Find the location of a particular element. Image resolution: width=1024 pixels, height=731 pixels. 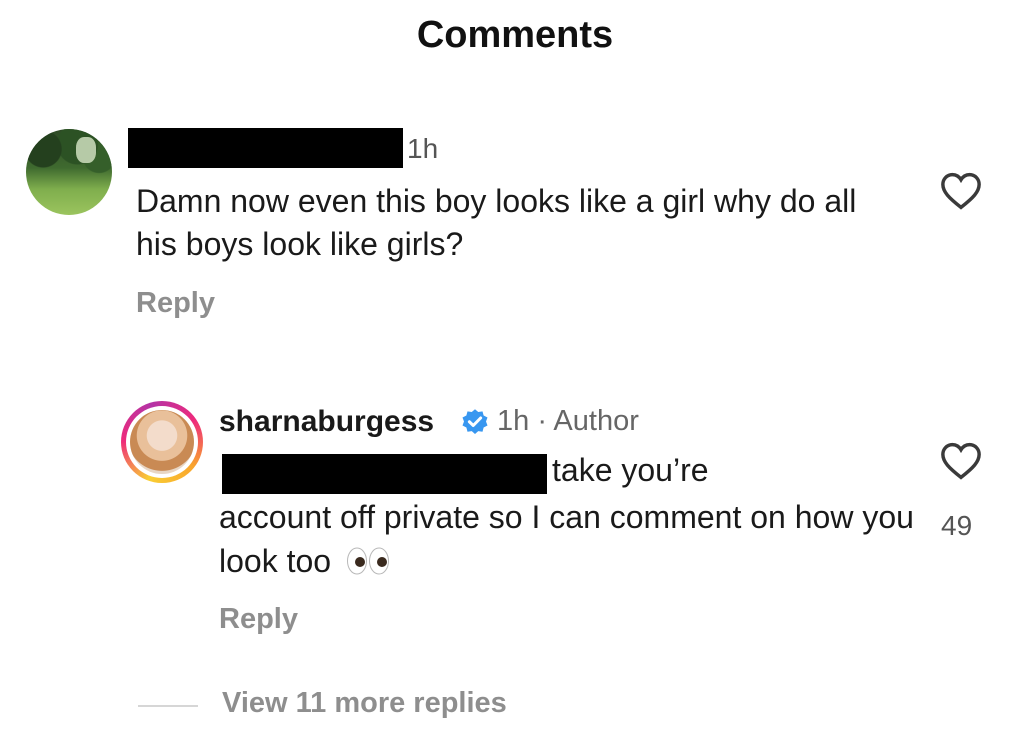

commenter-avatar is located at coordinates (69, 172).